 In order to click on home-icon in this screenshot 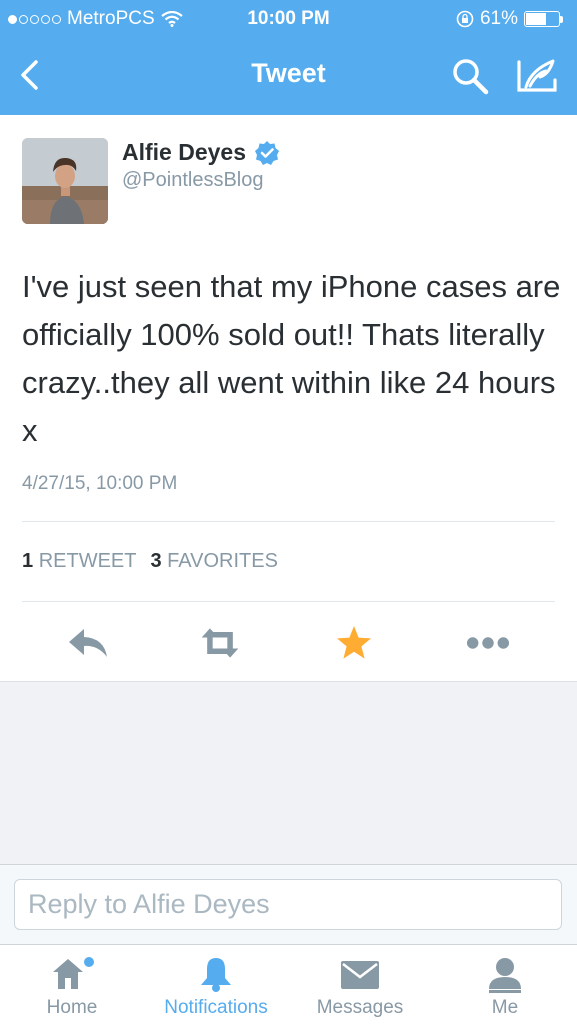, I will do `click(73, 973)`.